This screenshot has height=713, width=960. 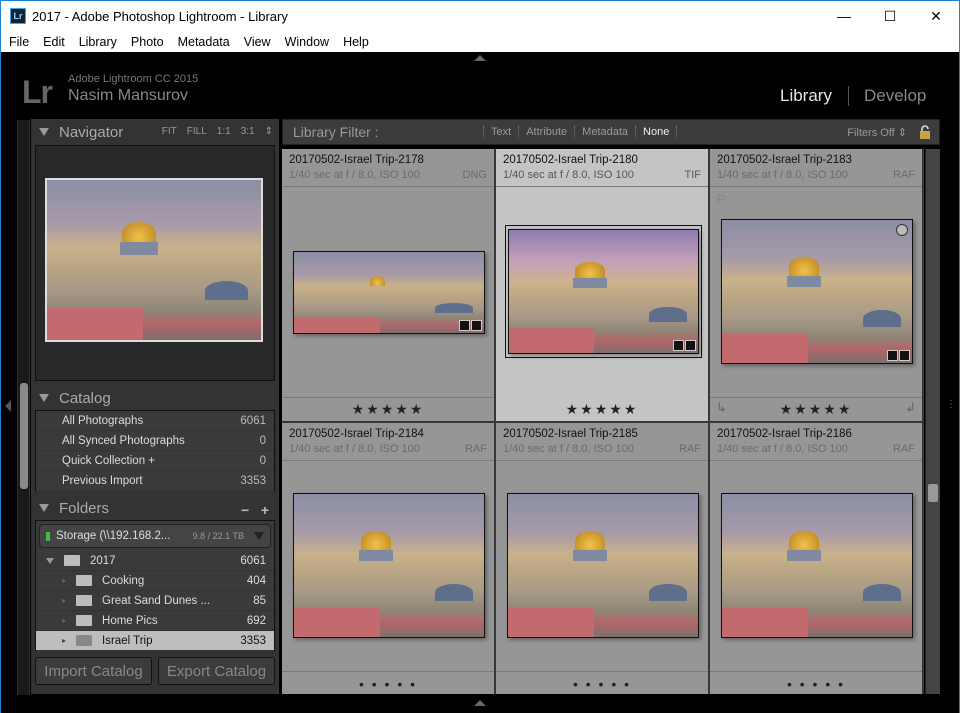 I want to click on volume-dropdown-icon, so click(x=259, y=536).